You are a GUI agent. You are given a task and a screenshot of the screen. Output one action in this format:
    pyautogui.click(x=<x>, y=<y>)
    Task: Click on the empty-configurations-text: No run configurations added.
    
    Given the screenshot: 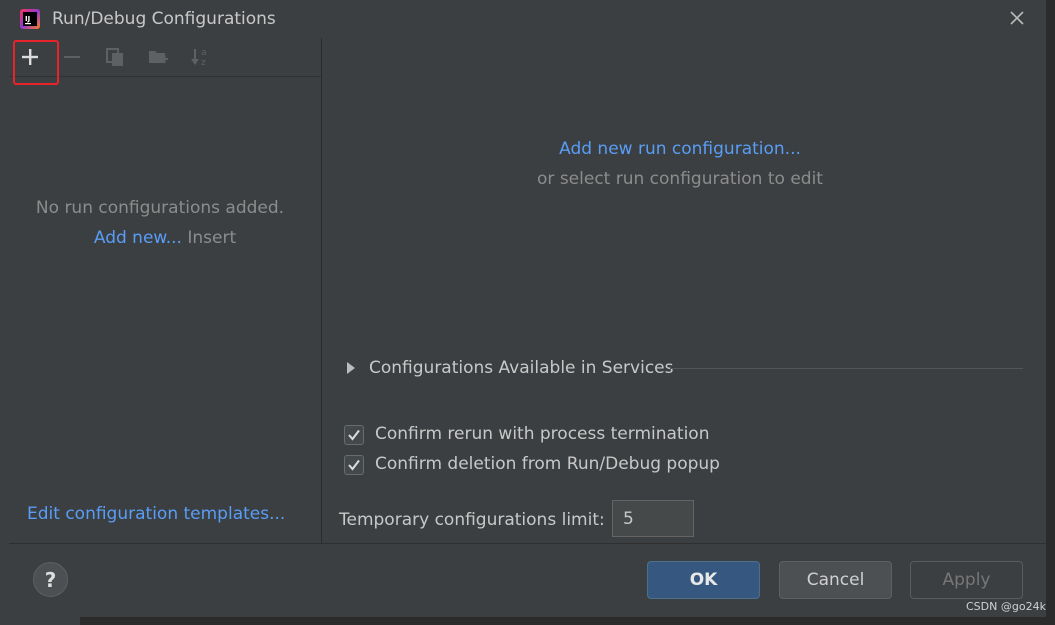 What is the action you would take?
    pyautogui.click(x=160, y=208)
    